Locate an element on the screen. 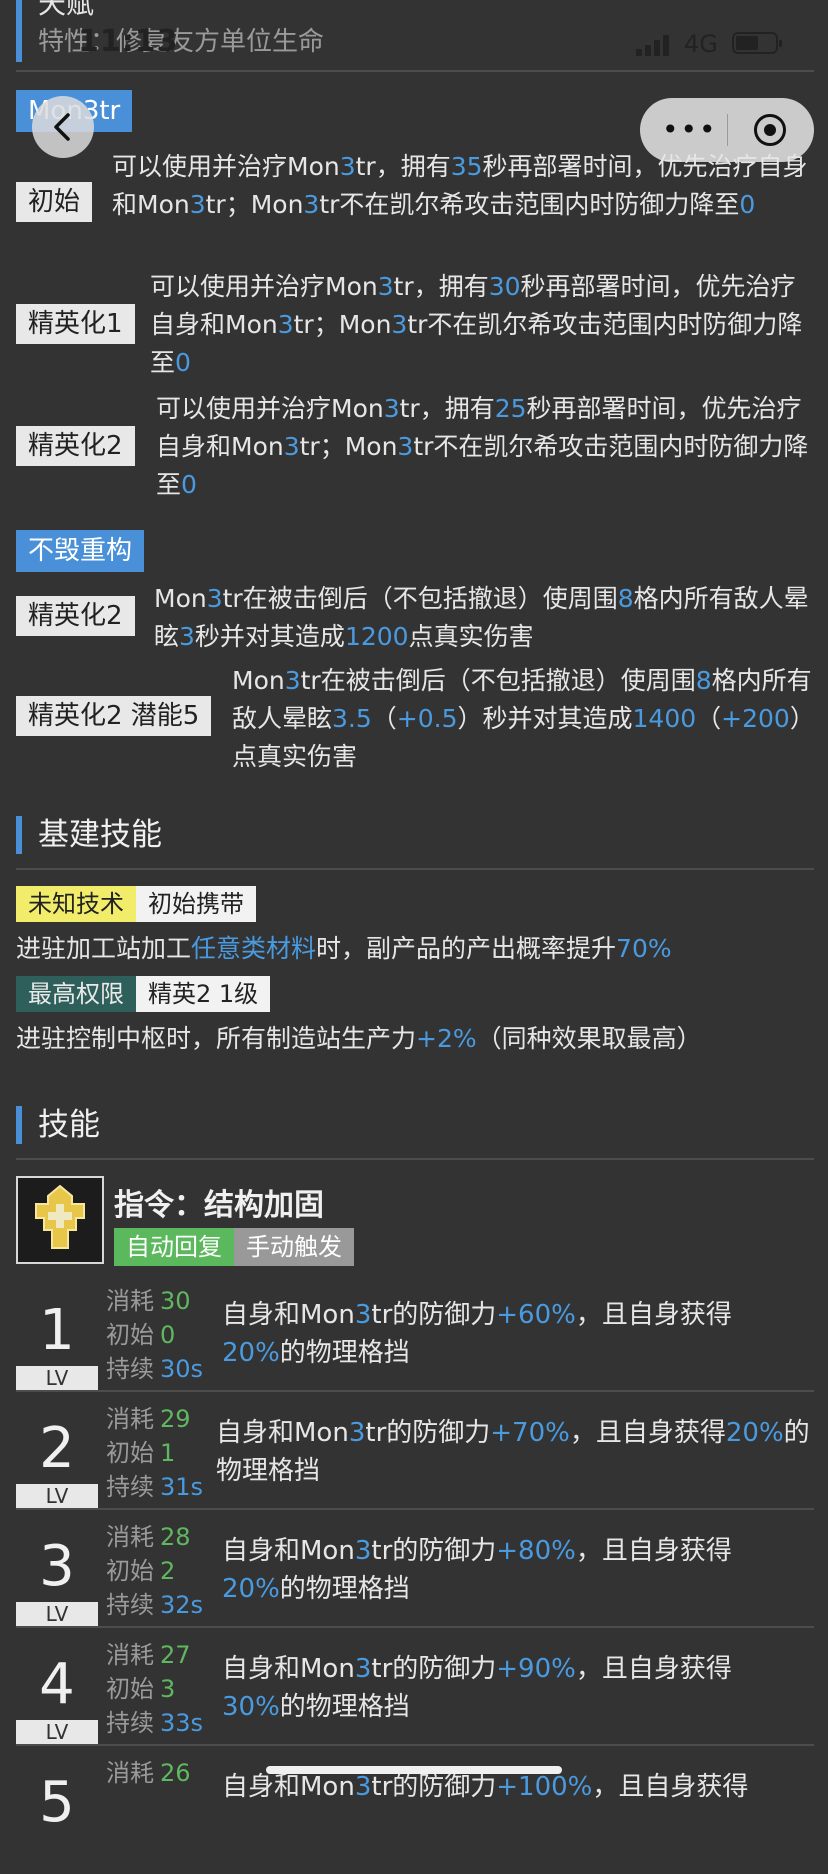 Image resolution: width=828 pixels, height=1874 pixels. initial-value: 3 is located at coordinates (168, 1689).